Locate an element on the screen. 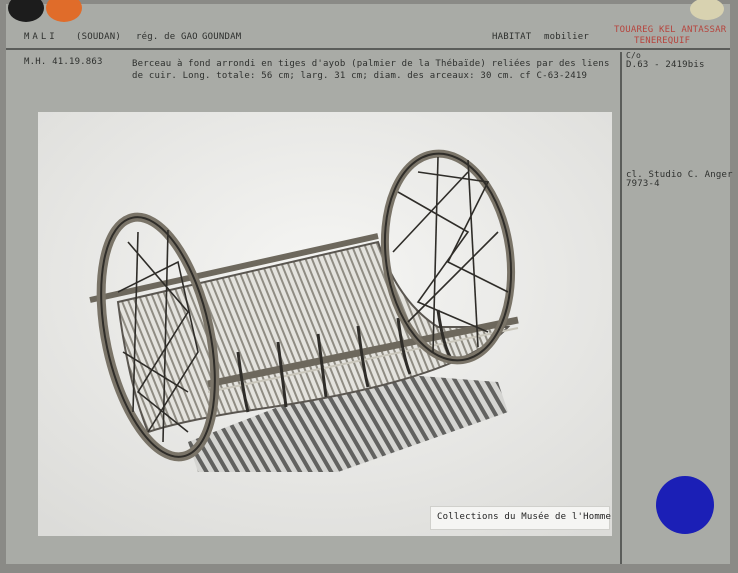  photo-caption: Collections du Musée de l'Homme is located at coordinates (524, 517).